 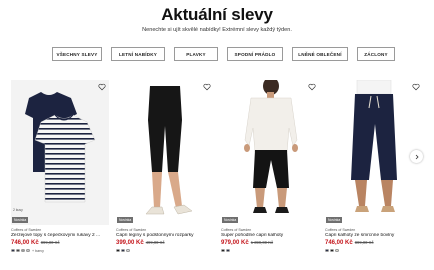 I want to click on product-name: Super pohodlné capri kalhoty, so click(x=270, y=235).